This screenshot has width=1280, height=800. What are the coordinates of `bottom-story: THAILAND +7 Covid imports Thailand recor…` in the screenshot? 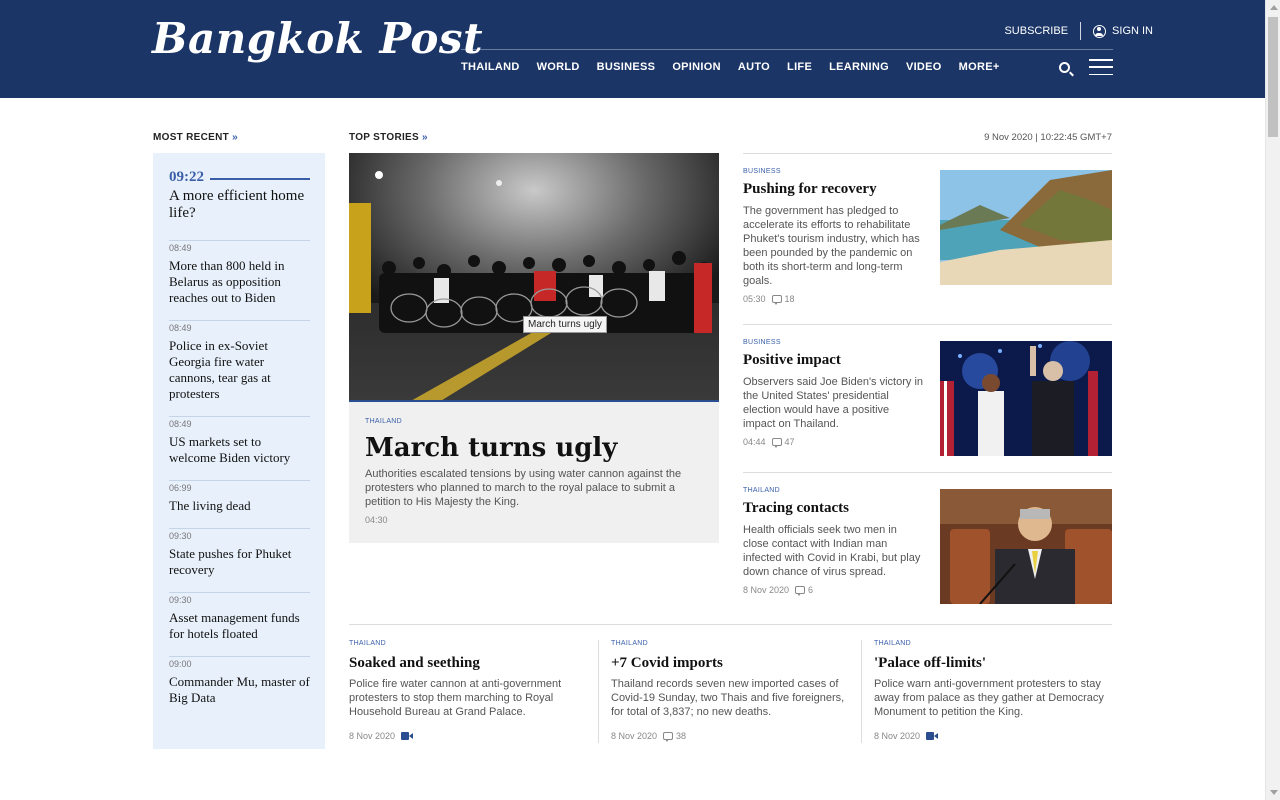 It's located at (729, 691).